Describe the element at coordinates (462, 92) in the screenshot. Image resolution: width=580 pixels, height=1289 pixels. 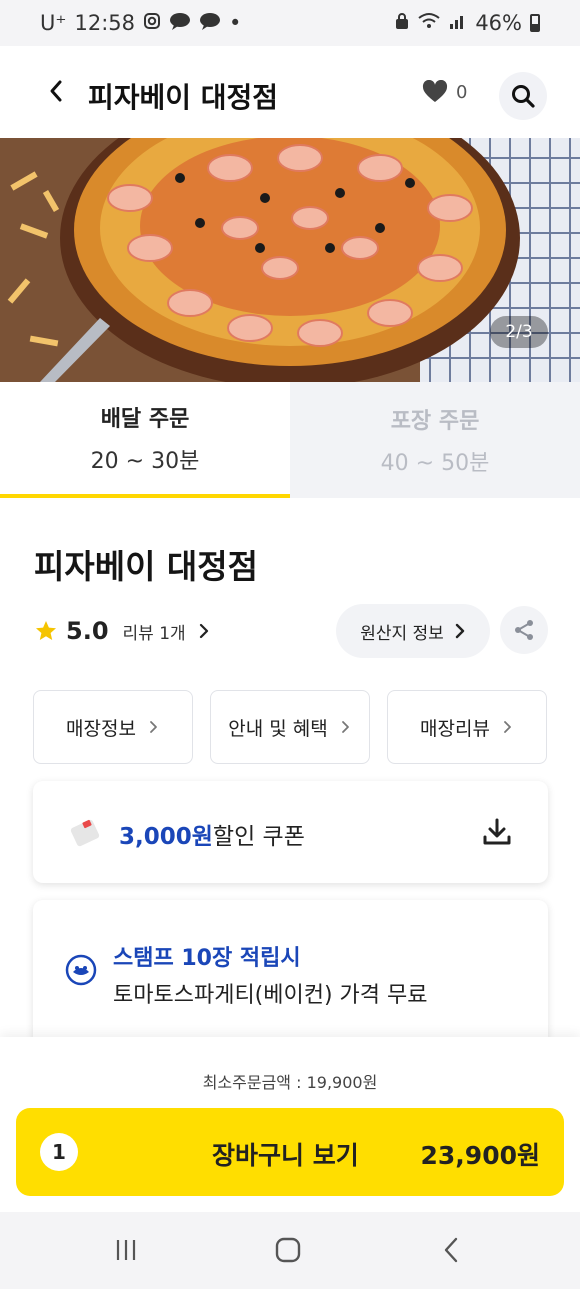
I see `like-count: 0` at that location.